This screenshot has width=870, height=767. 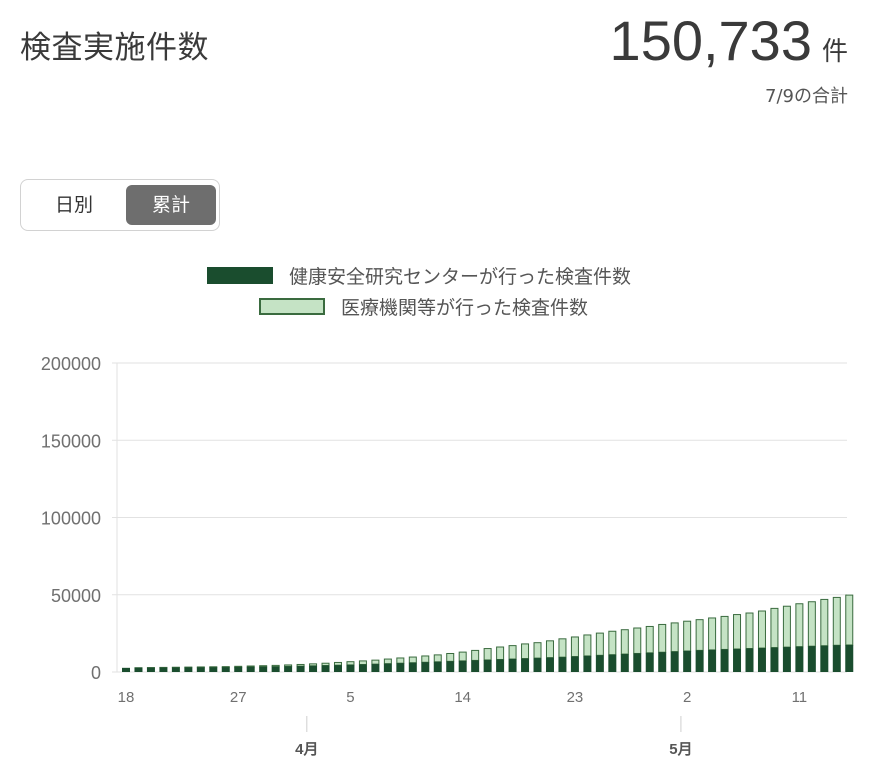 I want to click on y-tick-label: 100000, so click(x=71, y=519).